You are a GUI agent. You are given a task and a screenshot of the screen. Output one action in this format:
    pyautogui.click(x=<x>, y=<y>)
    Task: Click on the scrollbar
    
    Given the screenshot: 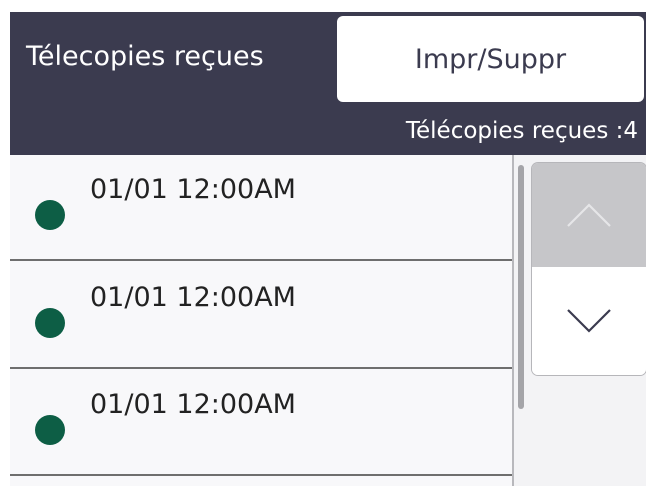 What is the action you would take?
    pyautogui.click(x=521, y=287)
    